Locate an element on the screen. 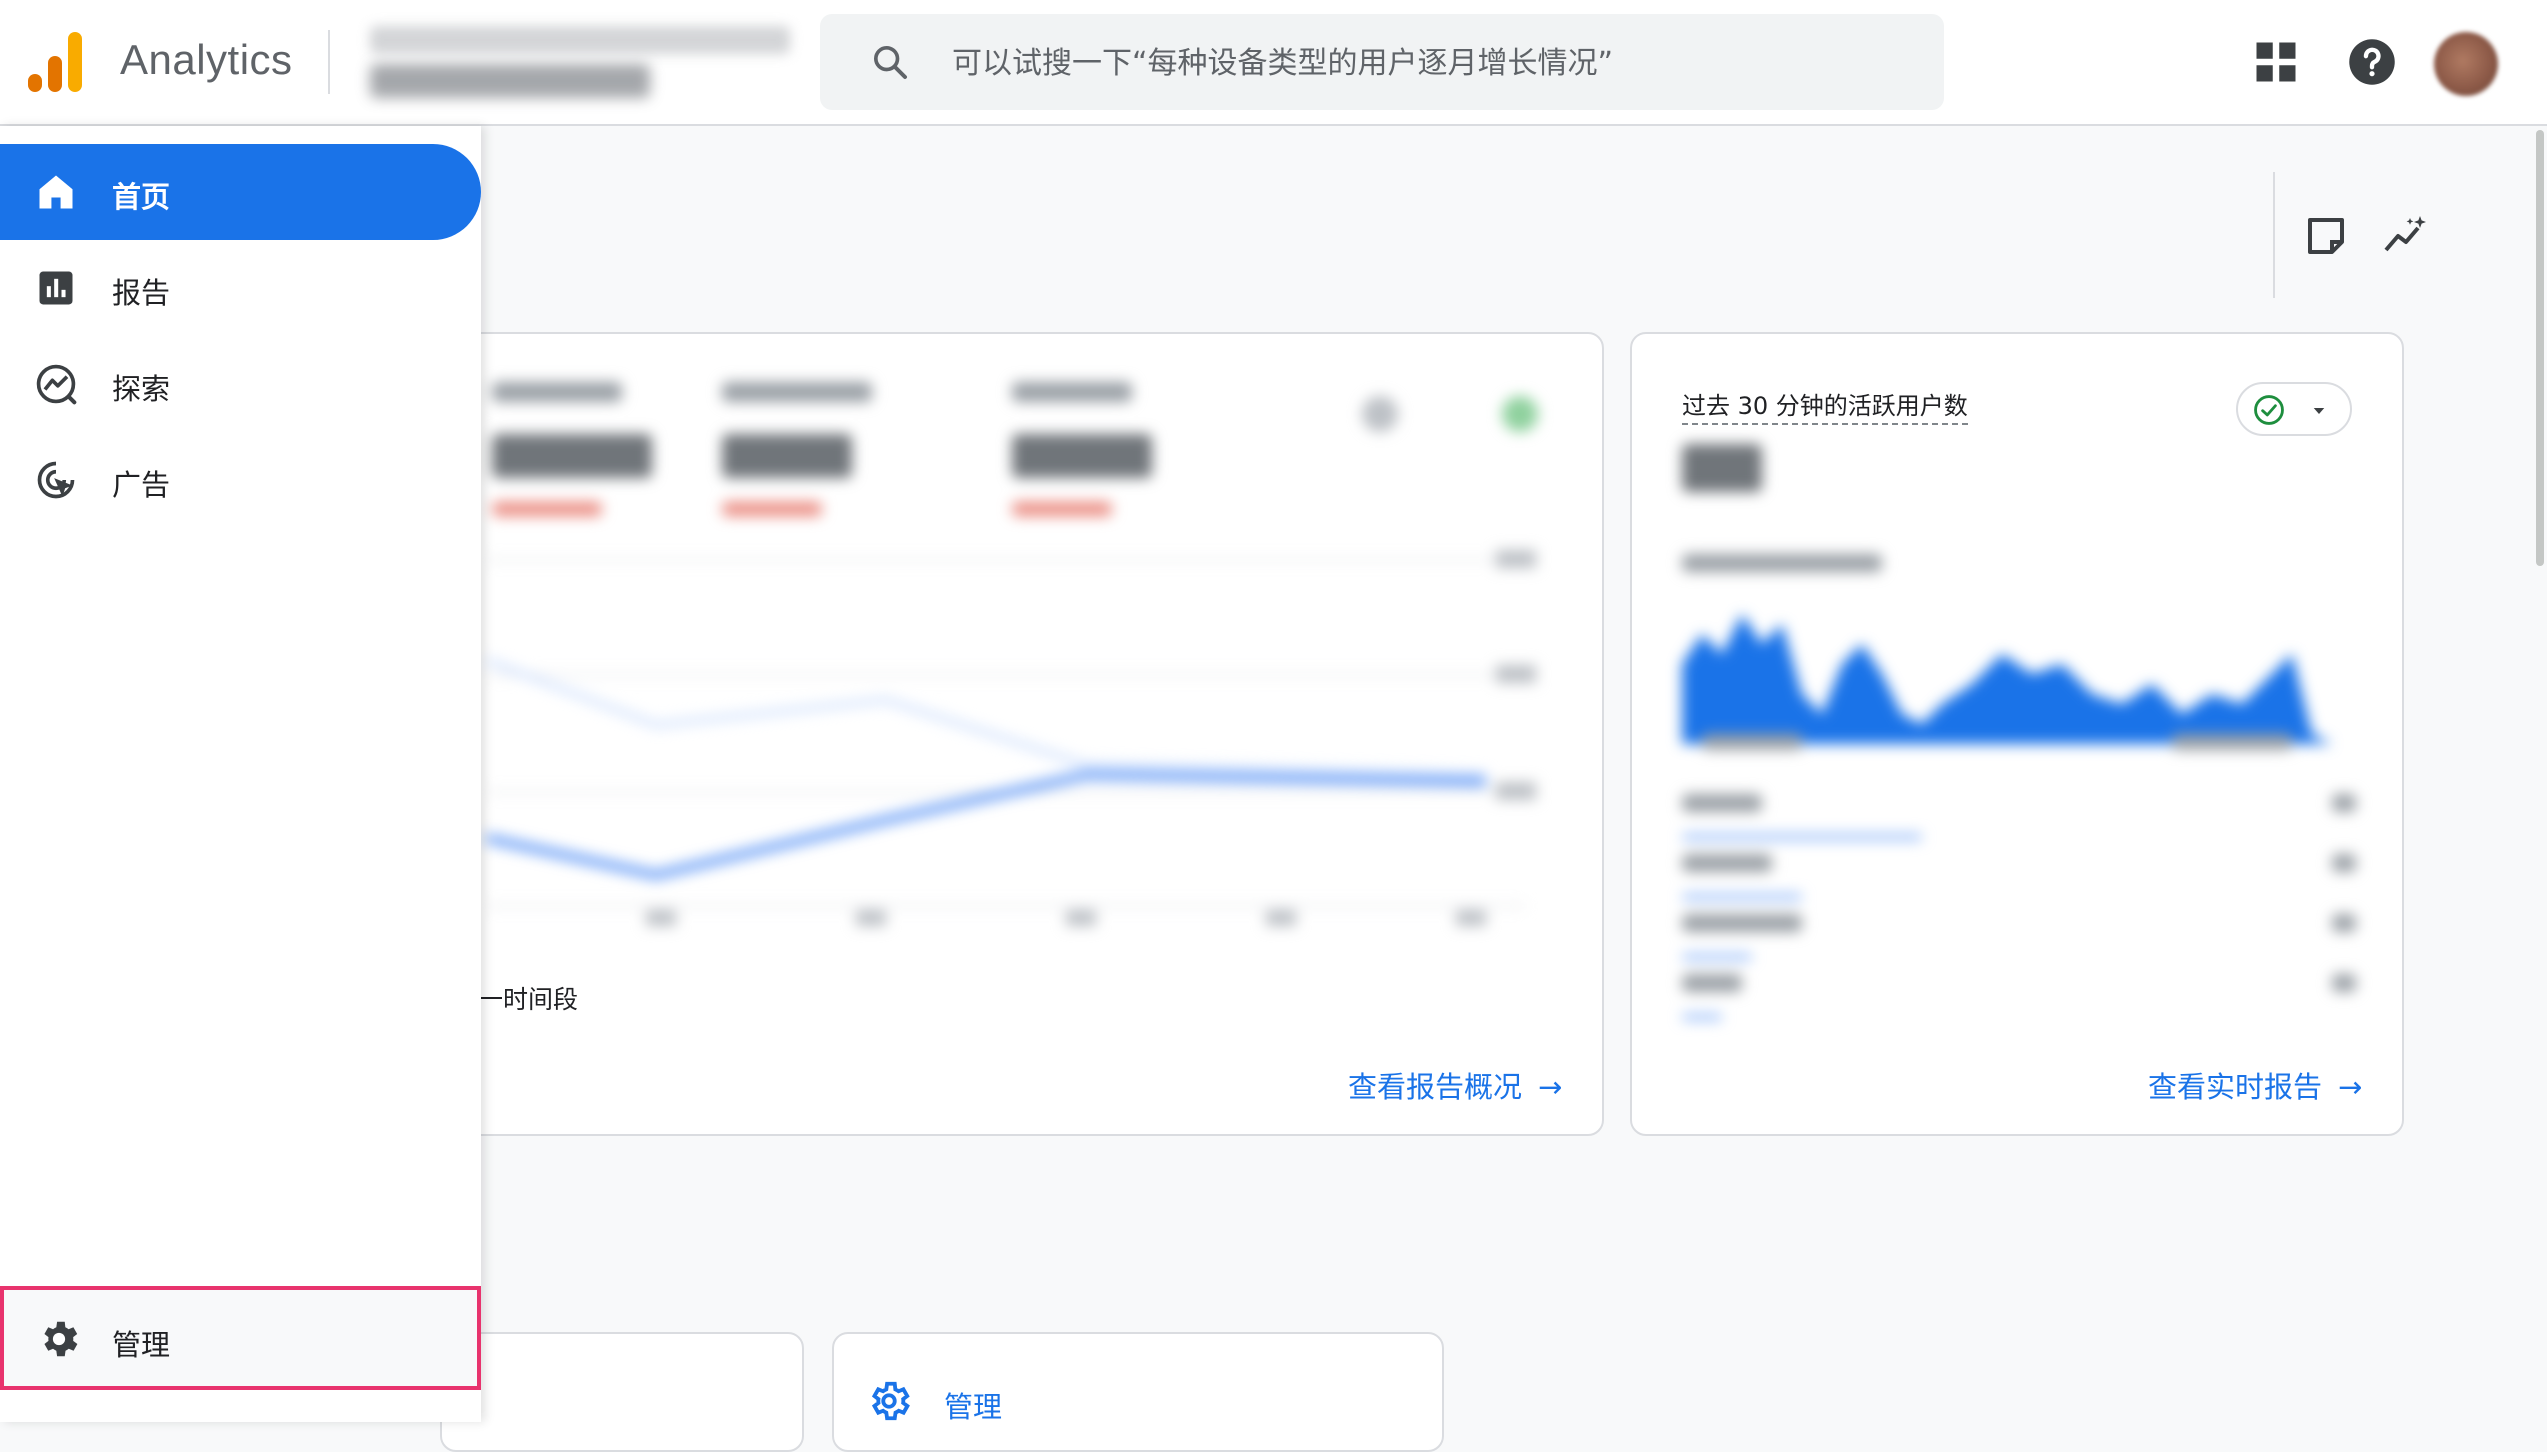  apps-grid-icon is located at coordinates (2276, 62).